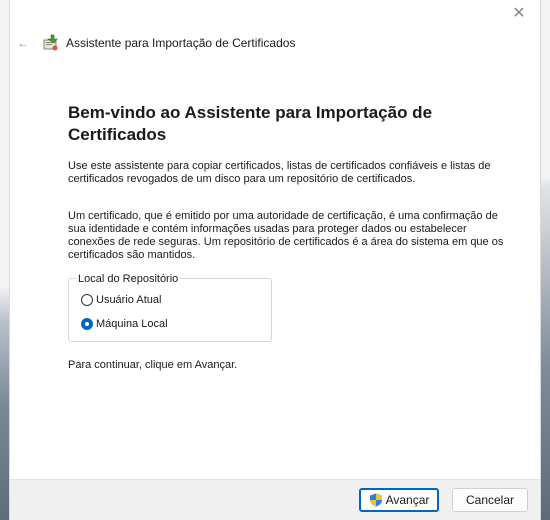 The width and height of the screenshot is (550, 520). I want to click on radio-button, so click(87, 300).